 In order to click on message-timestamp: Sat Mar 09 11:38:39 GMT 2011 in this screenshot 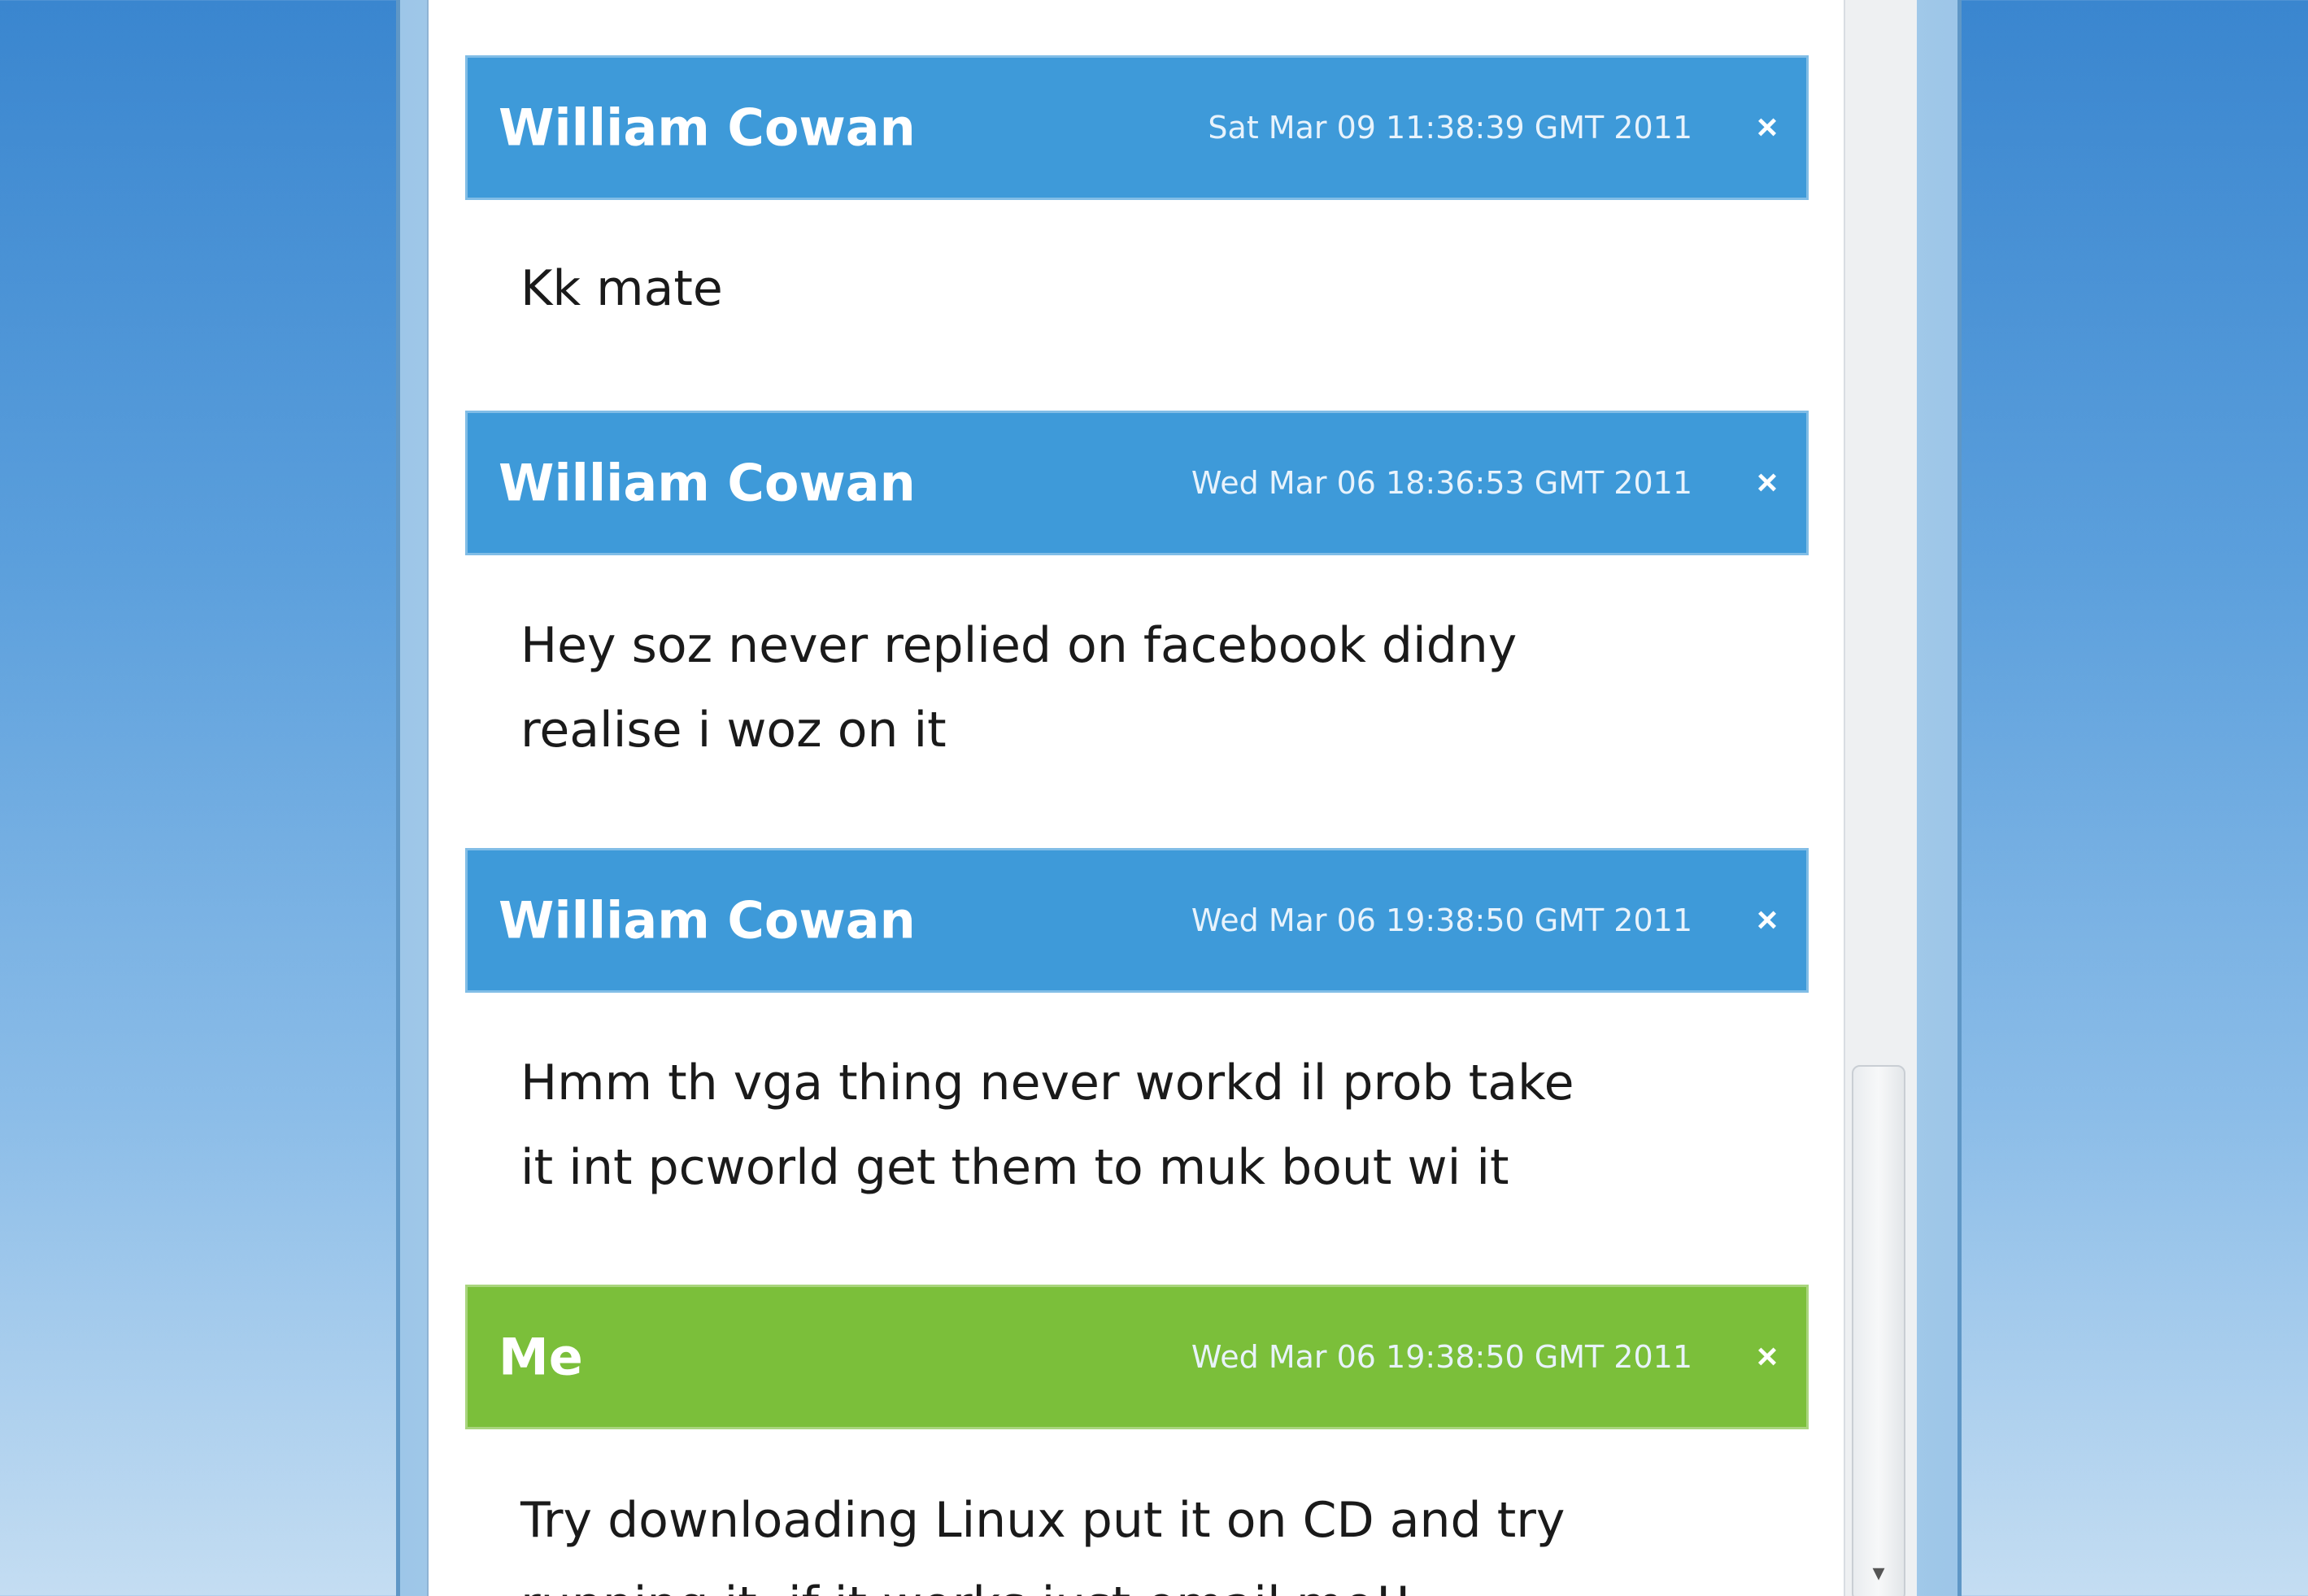, I will do `click(1450, 128)`.